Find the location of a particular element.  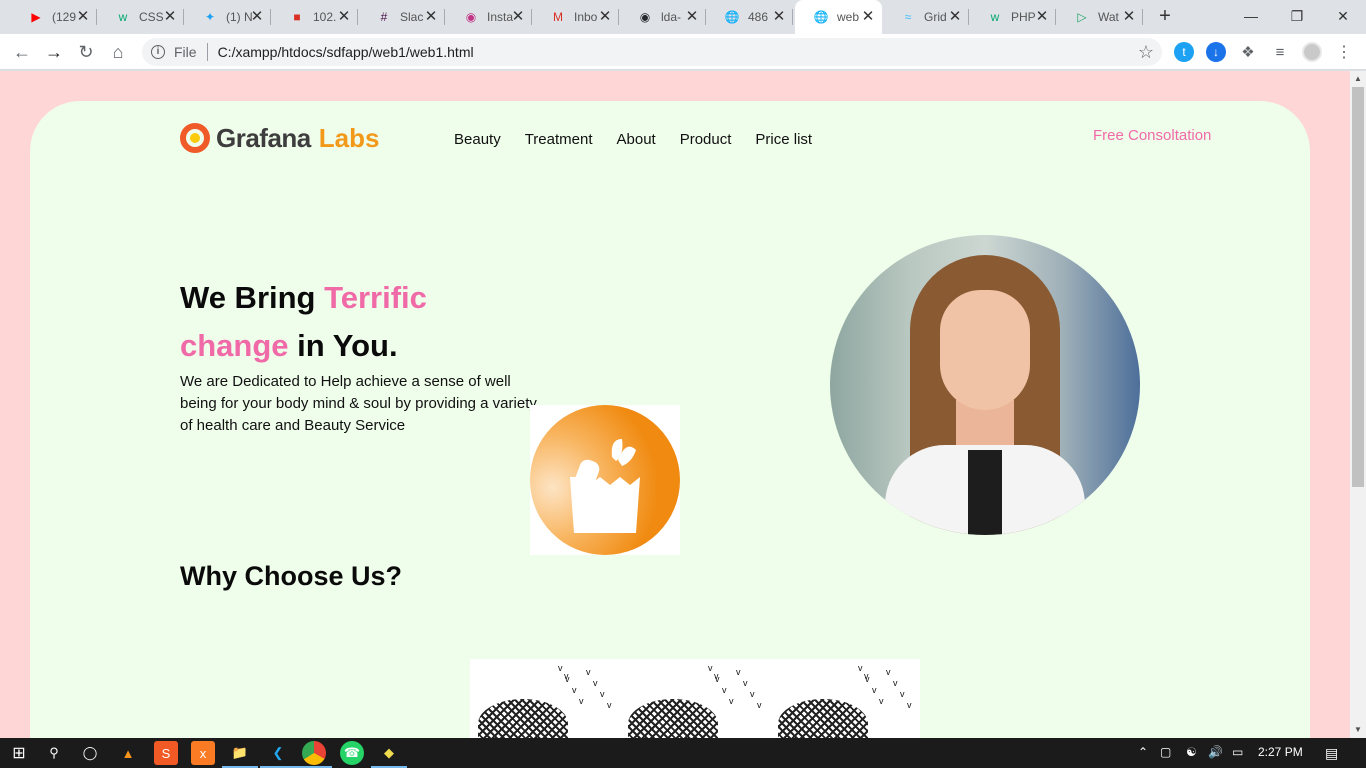

grocery-bag-image is located at coordinates (605, 480).